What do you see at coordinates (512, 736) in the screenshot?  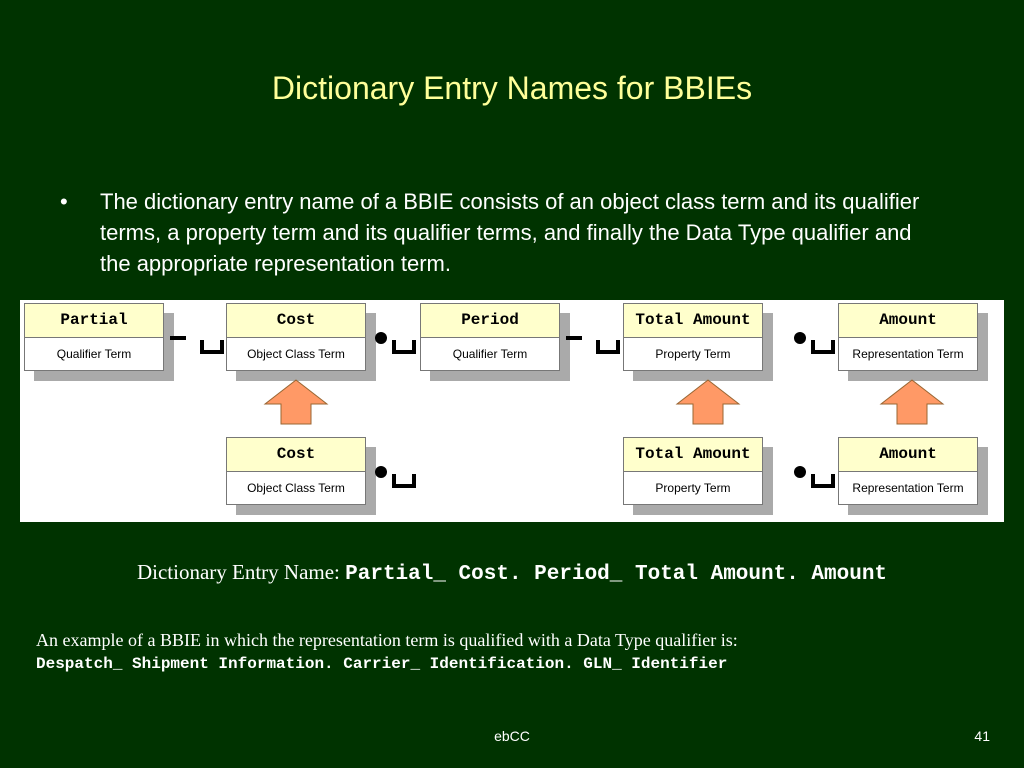 I see `footer-label: ebCC` at bounding box center [512, 736].